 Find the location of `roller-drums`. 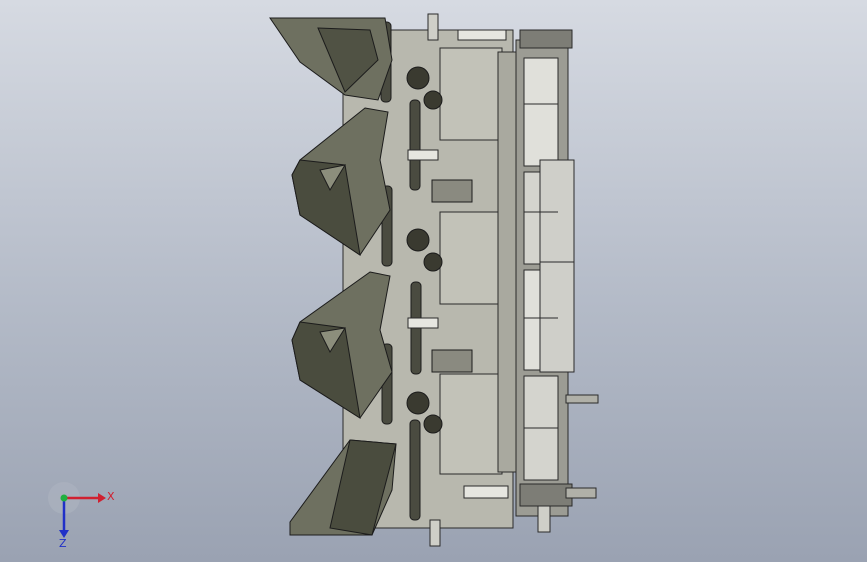

roller-drums is located at coordinates (557, 273).